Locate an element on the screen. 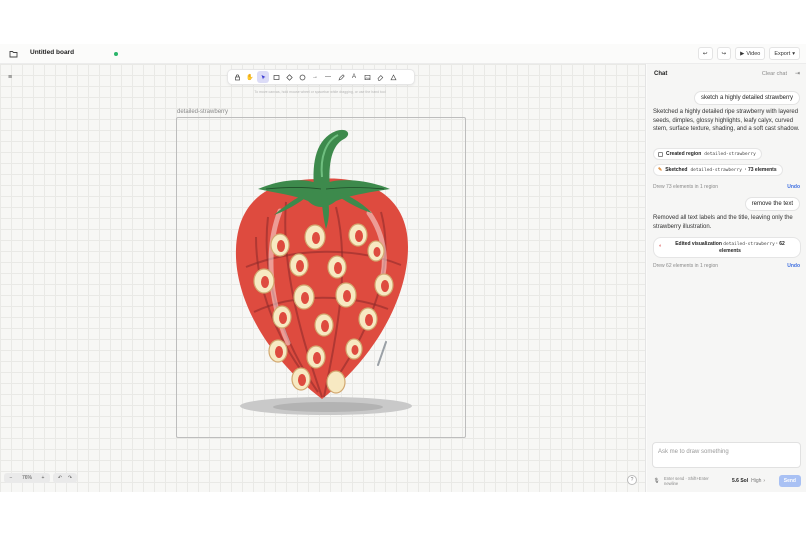 The height and width of the screenshot is (537, 806). export-button: Export ▾ is located at coordinates (784, 53).